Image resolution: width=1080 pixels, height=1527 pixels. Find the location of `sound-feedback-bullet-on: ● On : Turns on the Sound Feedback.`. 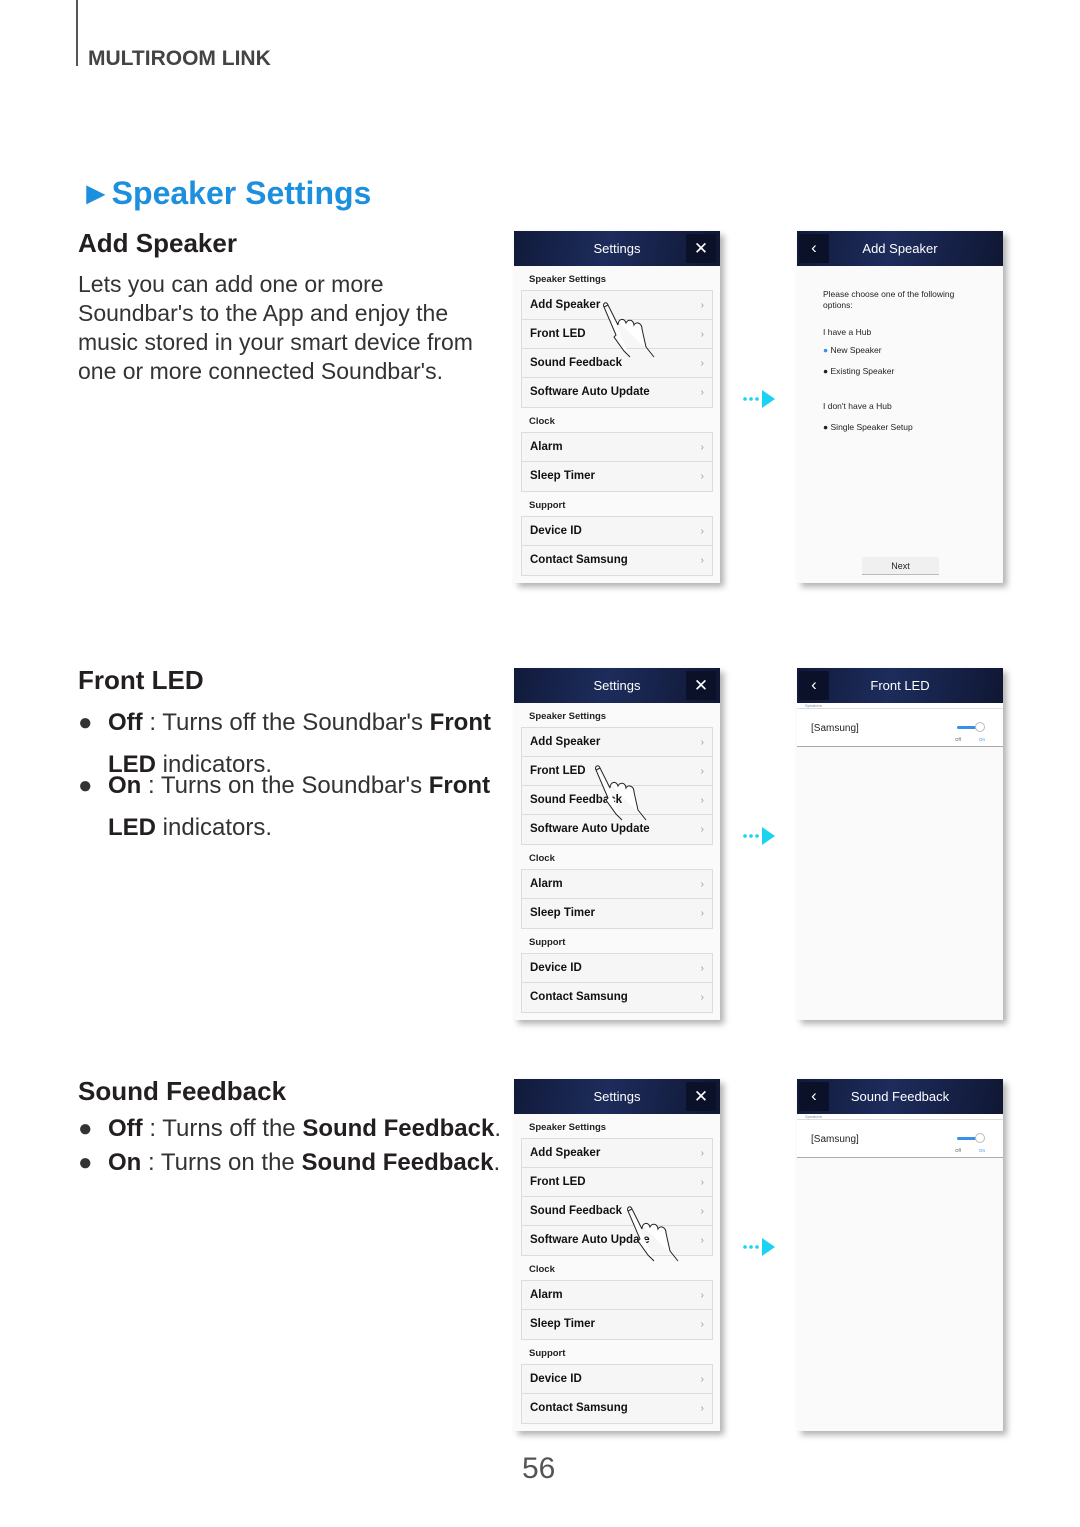

sound-feedback-bullet-on: ● On : Turns on the Sound Feedback. is located at coordinates (298, 1163).